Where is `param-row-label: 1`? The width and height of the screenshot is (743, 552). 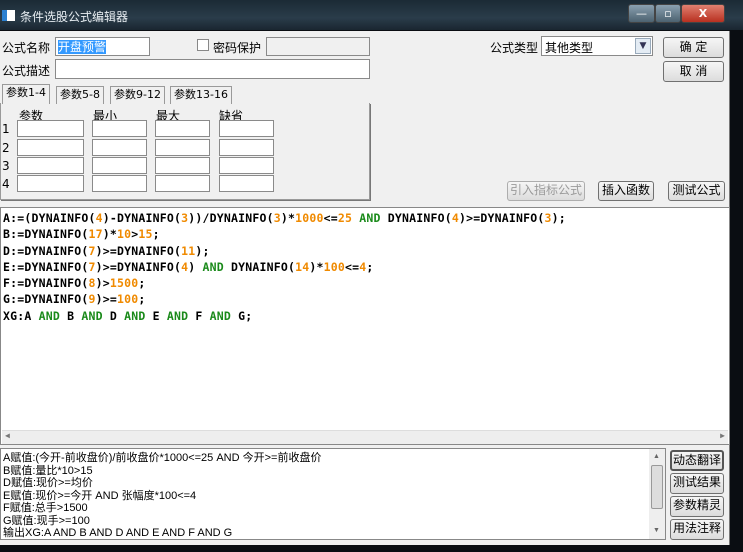 param-row-label: 1 is located at coordinates (6, 129).